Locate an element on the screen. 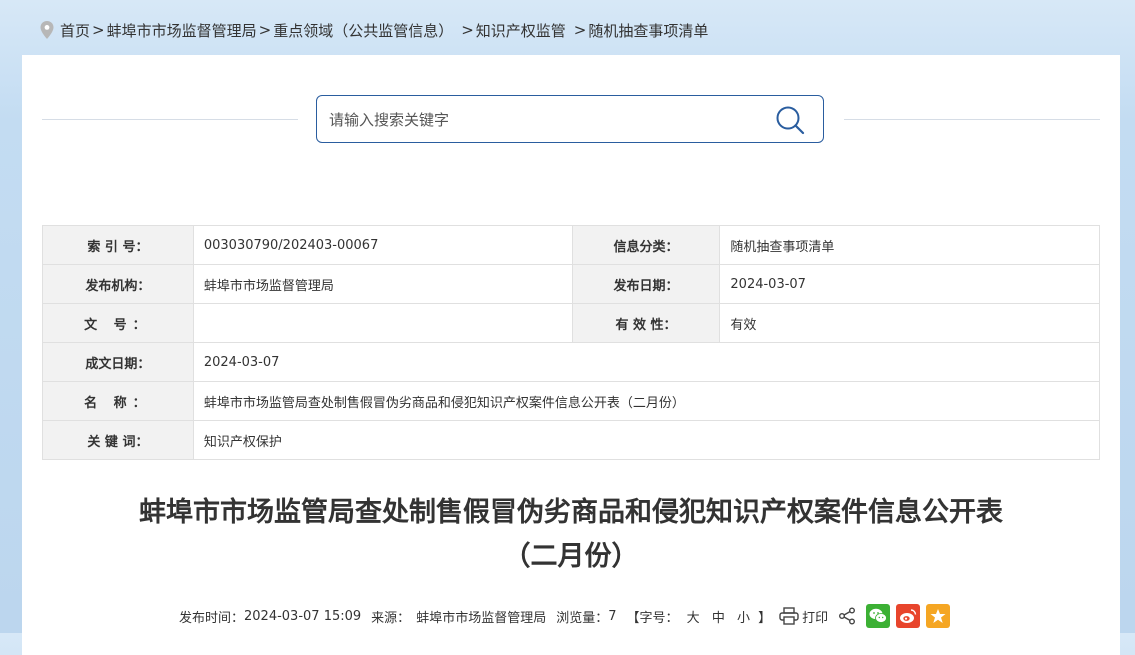  index-number-value: 003030790/202403-00067 is located at coordinates (382, 245).